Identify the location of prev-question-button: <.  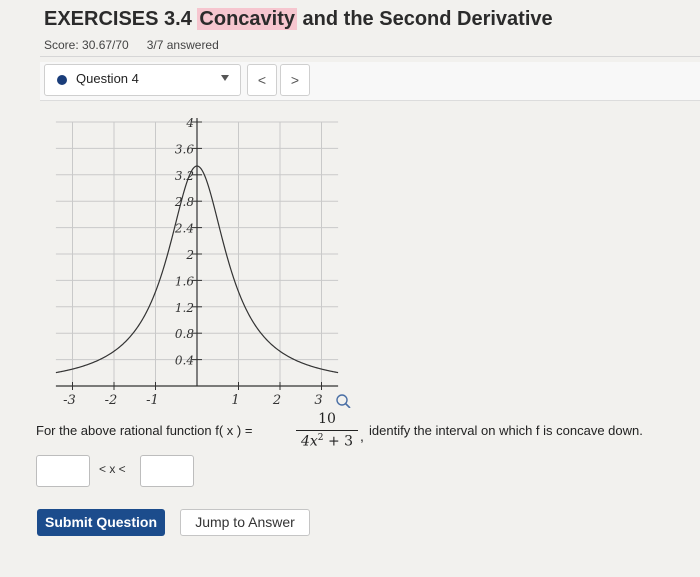
(262, 80).